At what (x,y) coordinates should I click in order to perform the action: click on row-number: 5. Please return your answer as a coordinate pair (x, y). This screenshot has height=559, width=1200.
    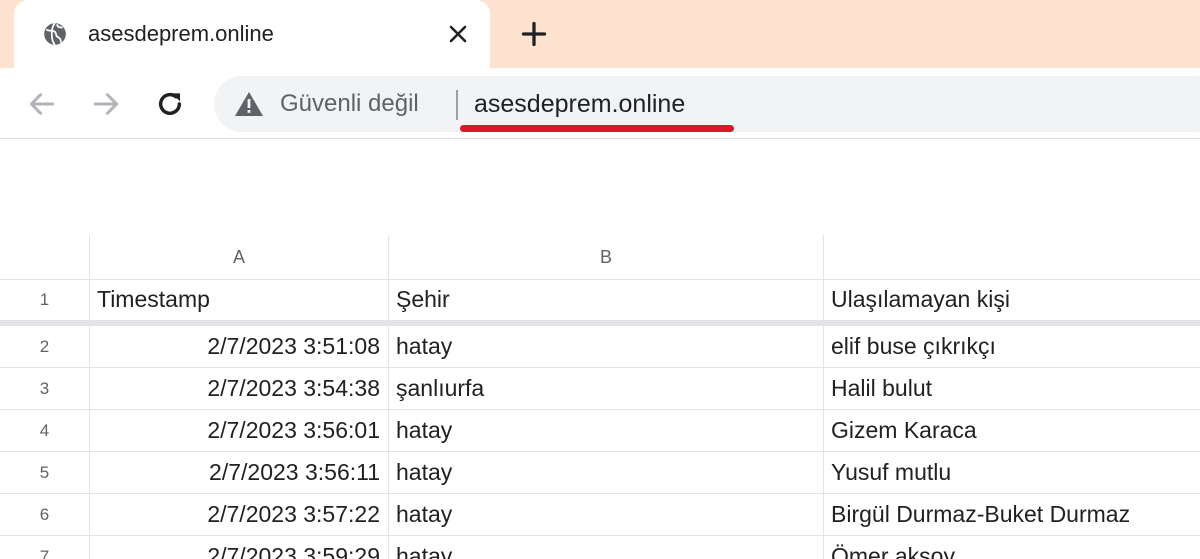
    Looking at the image, I should click on (45, 472).